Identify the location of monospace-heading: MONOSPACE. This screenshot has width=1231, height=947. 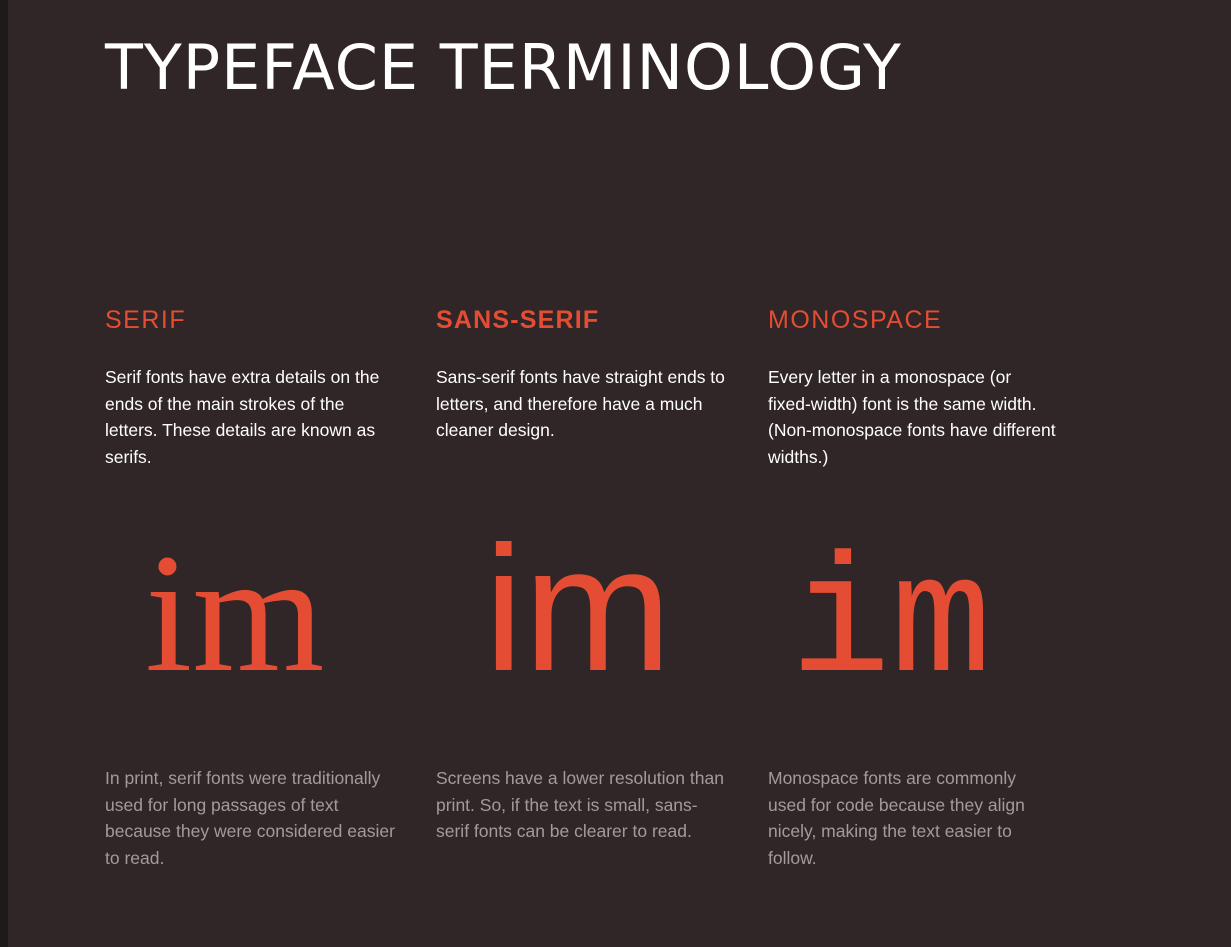
(855, 320).